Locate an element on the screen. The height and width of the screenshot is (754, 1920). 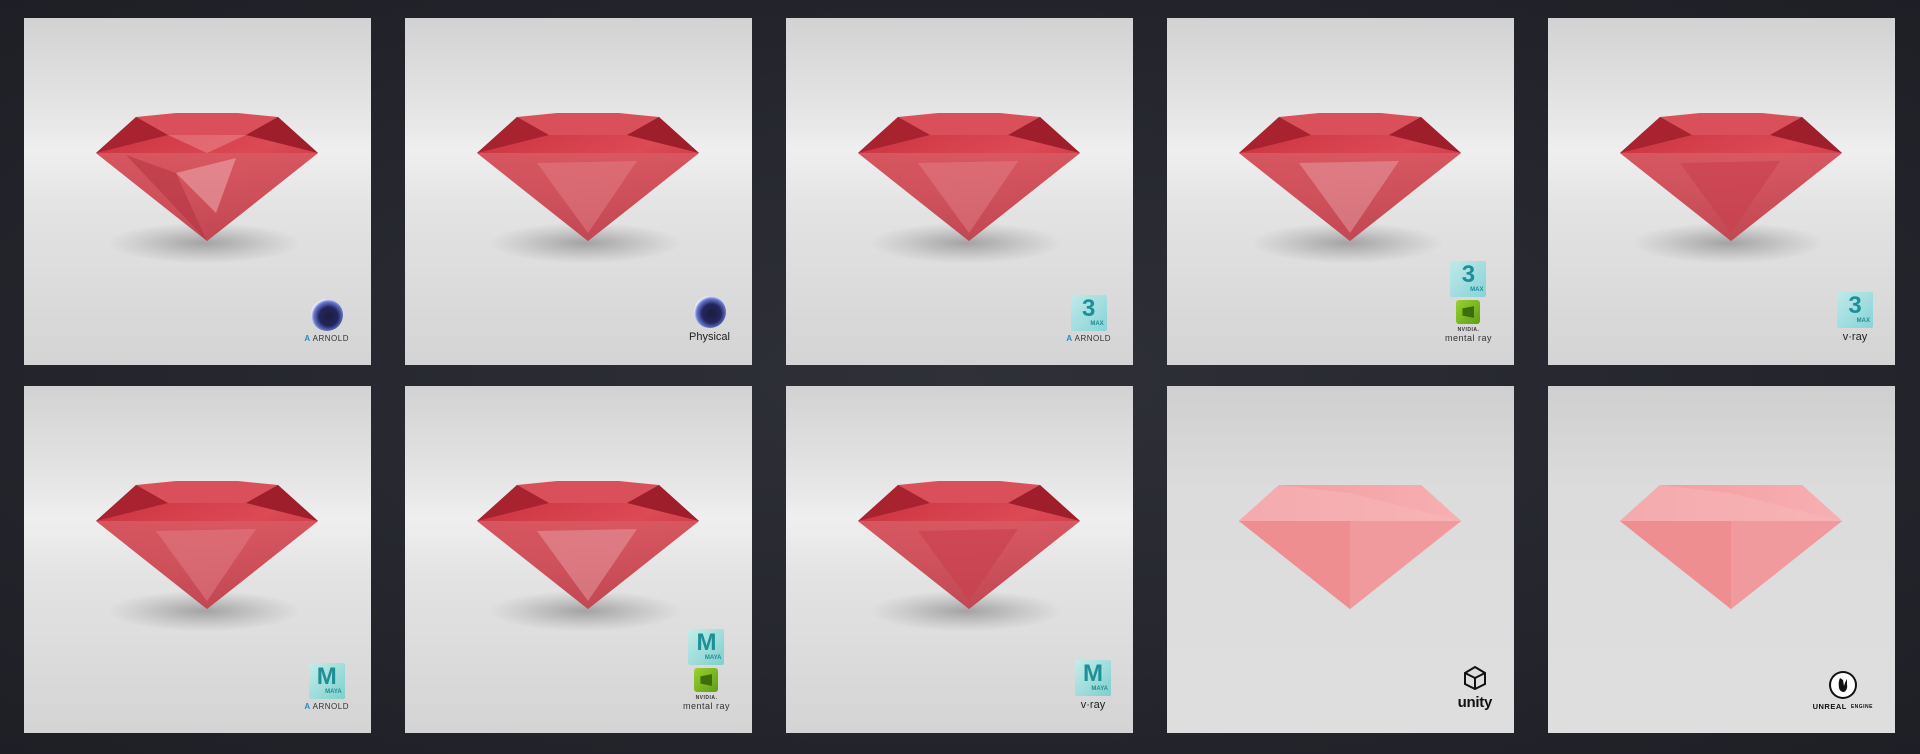
render-tile-3dsmax-mentalray: 3 MAX NVIDIA. mental ray is located at coordinates (1340, 191).